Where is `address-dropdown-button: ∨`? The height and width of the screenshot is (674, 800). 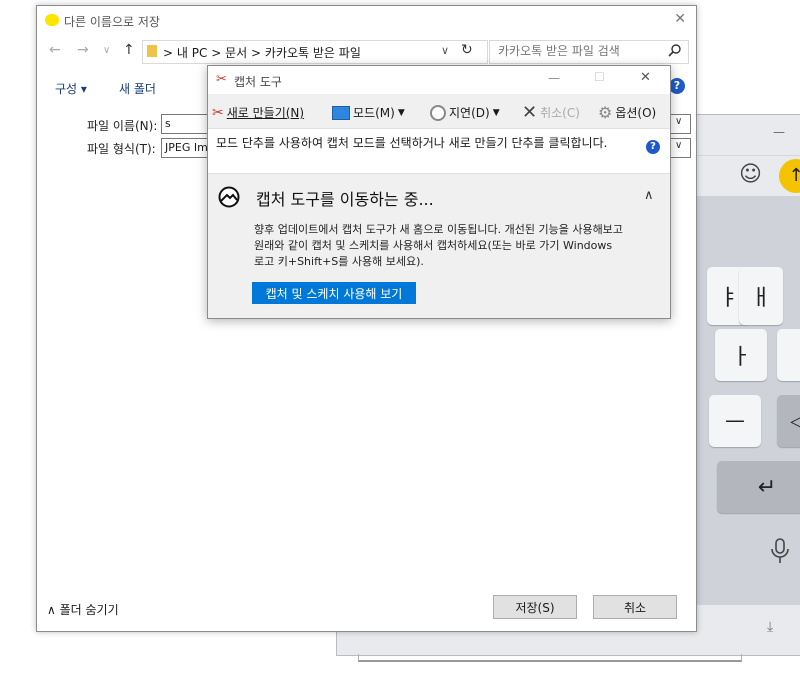 address-dropdown-button: ∨ is located at coordinates (445, 50).